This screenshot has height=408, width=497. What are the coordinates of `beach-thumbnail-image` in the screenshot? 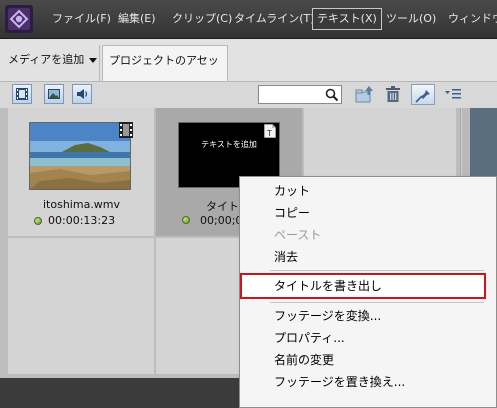 It's located at (80, 156).